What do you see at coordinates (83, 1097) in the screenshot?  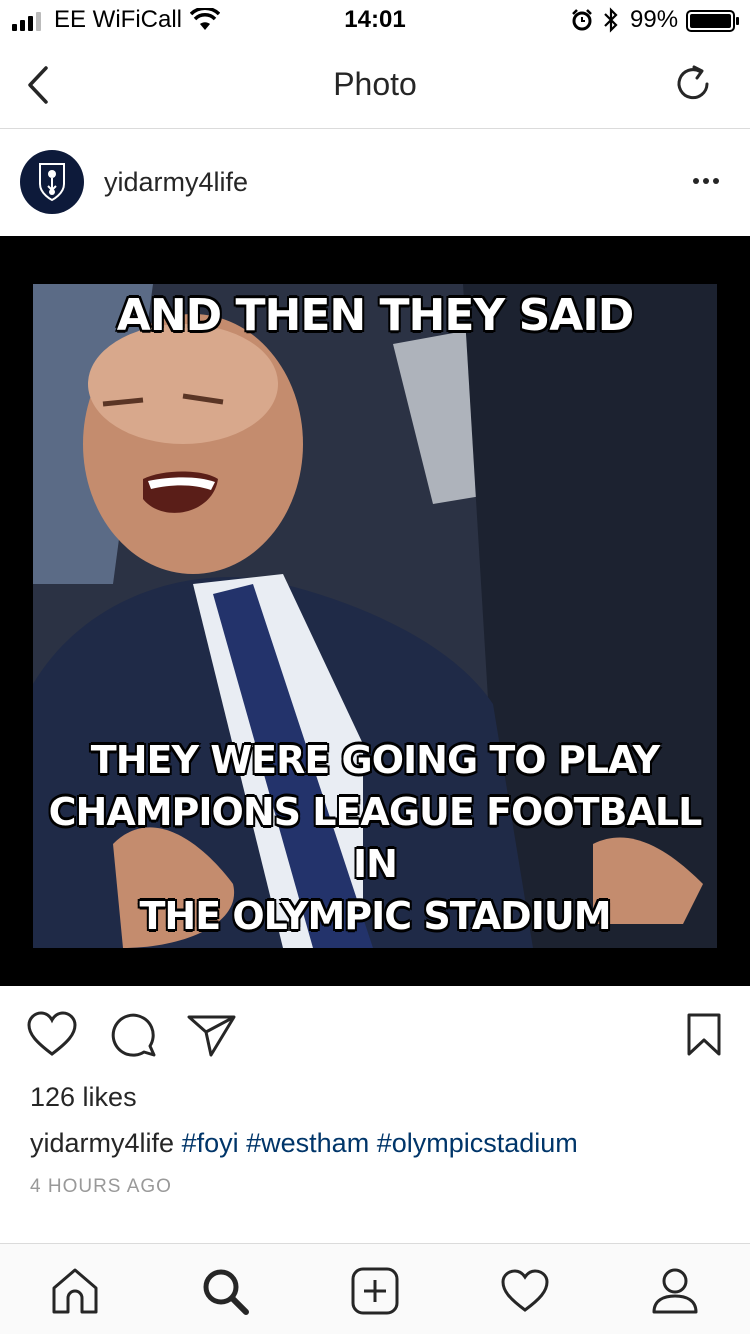 I see `likes-count: 126 likes` at bounding box center [83, 1097].